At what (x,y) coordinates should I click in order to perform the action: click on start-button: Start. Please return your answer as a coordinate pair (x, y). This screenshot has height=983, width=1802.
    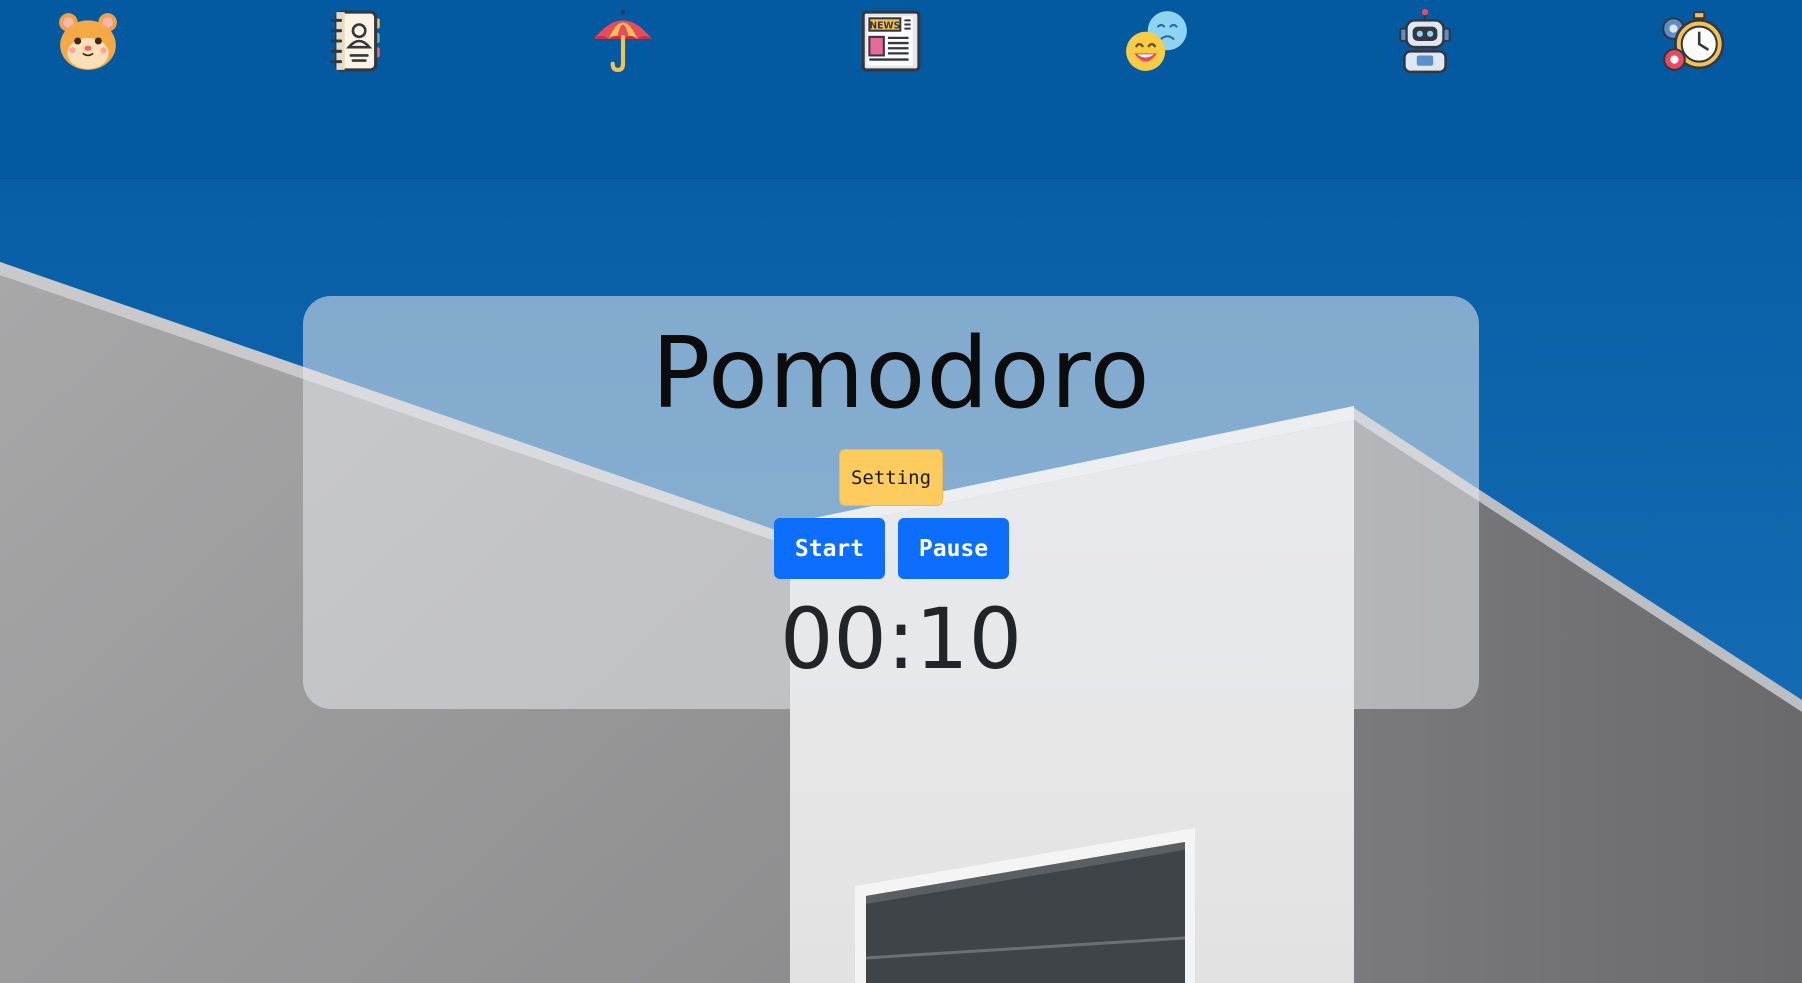
    Looking at the image, I should click on (829, 548).